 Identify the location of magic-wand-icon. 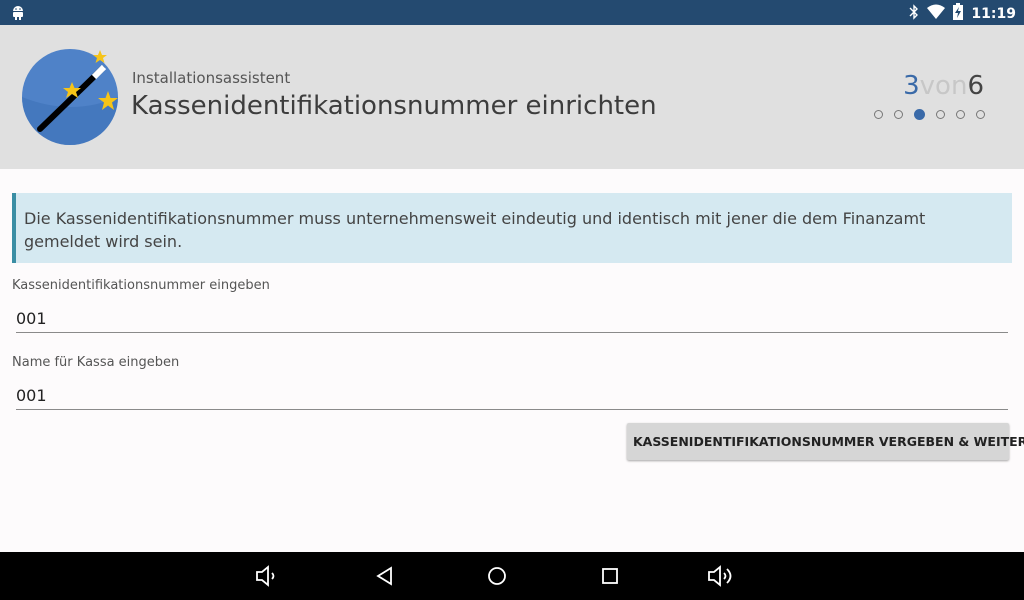
(72, 97).